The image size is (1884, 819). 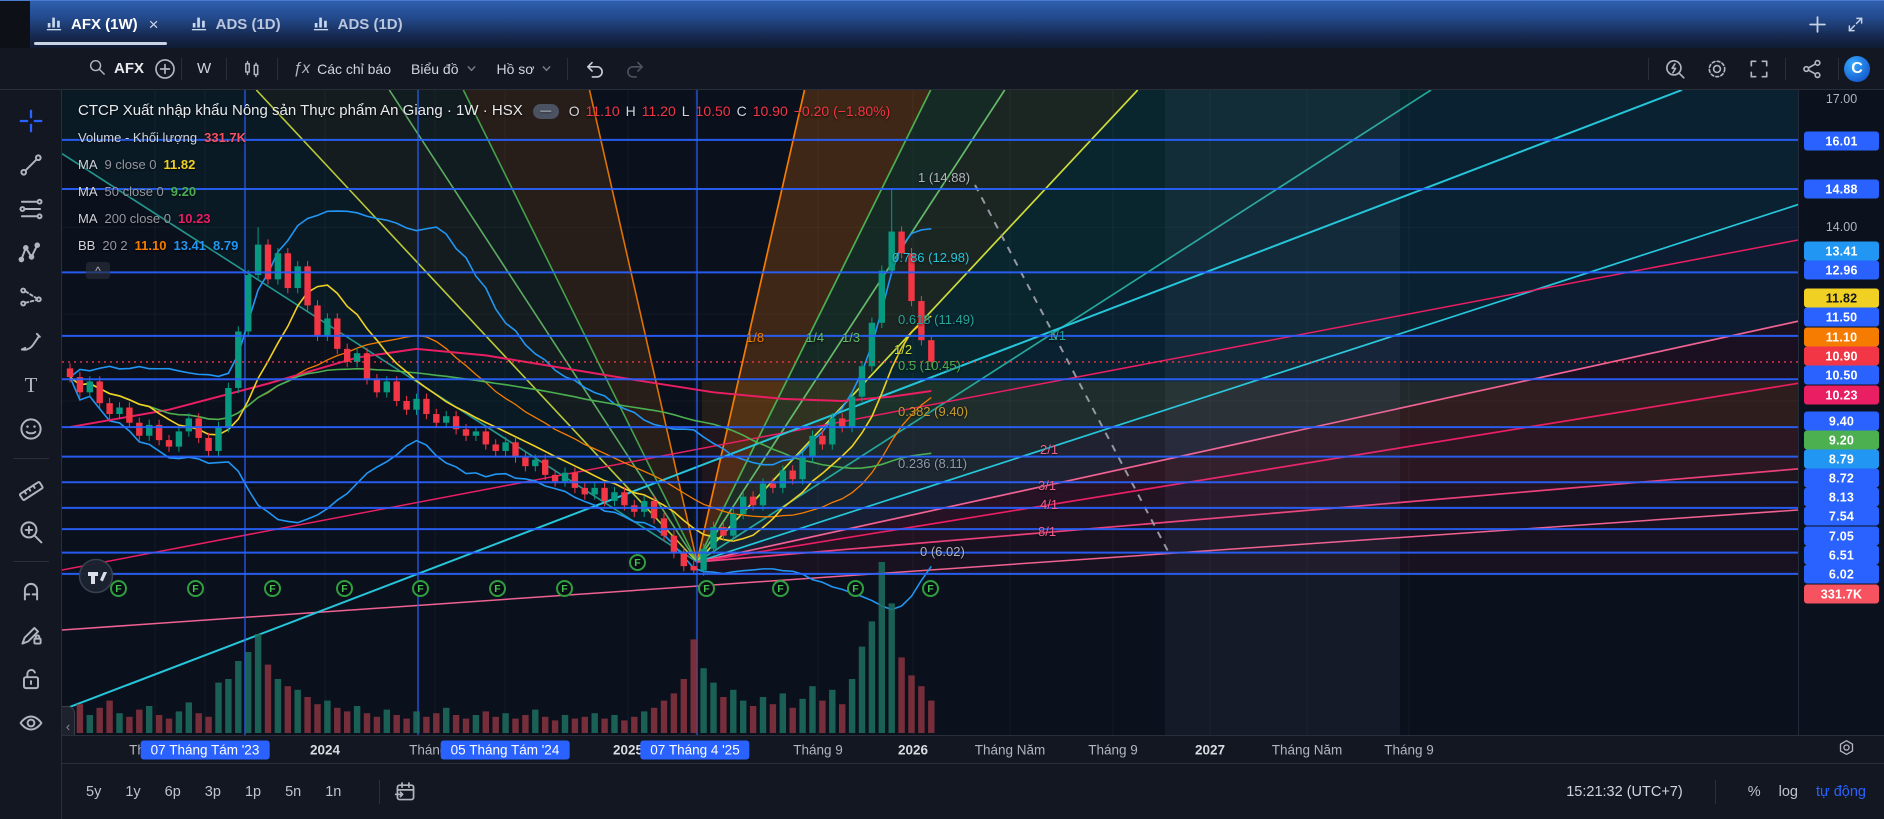 What do you see at coordinates (1857, 68) in the screenshot?
I see `broker-logo: C` at bounding box center [1857, 68].